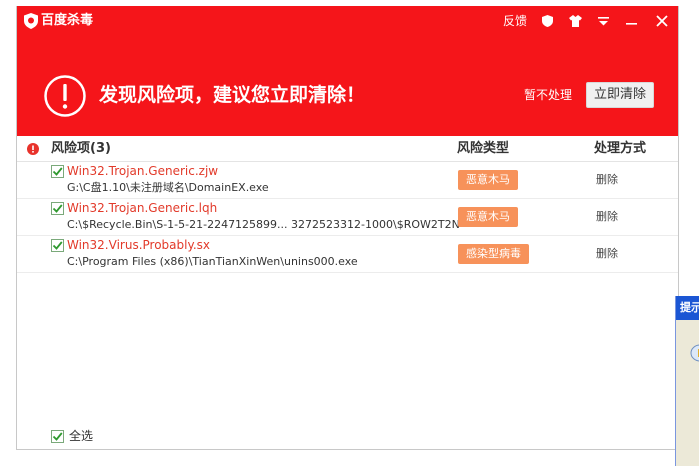 This screenshot has width=699, height=466. Describe the element at coordinates (547, 21) in the screenshot. I see `shield-icon` at that location.